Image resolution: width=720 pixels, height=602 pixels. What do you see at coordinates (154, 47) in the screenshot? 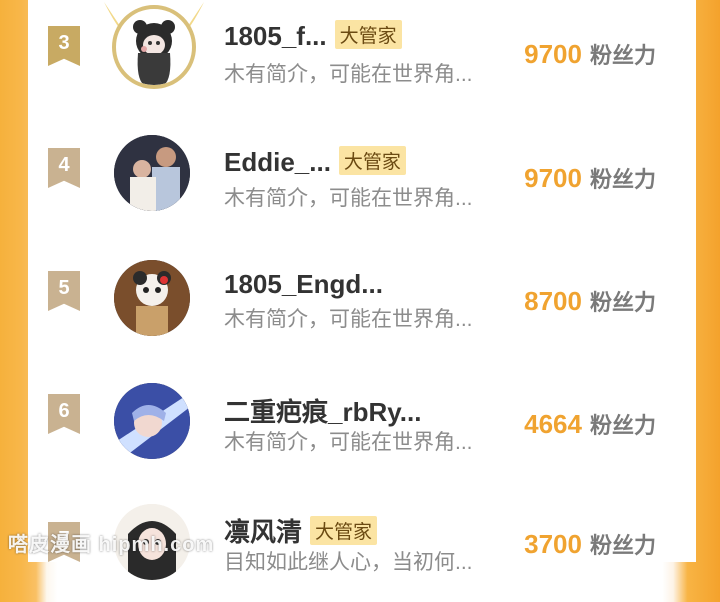
I see `avatar-frame` at bounding box center [154, 47].